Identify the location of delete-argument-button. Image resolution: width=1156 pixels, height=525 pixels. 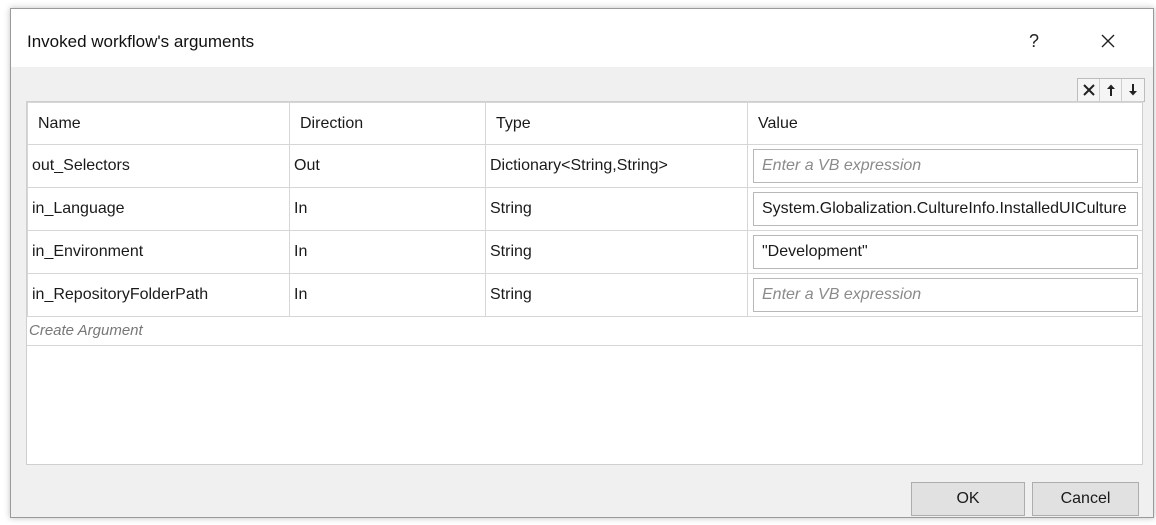
(1089, 90).